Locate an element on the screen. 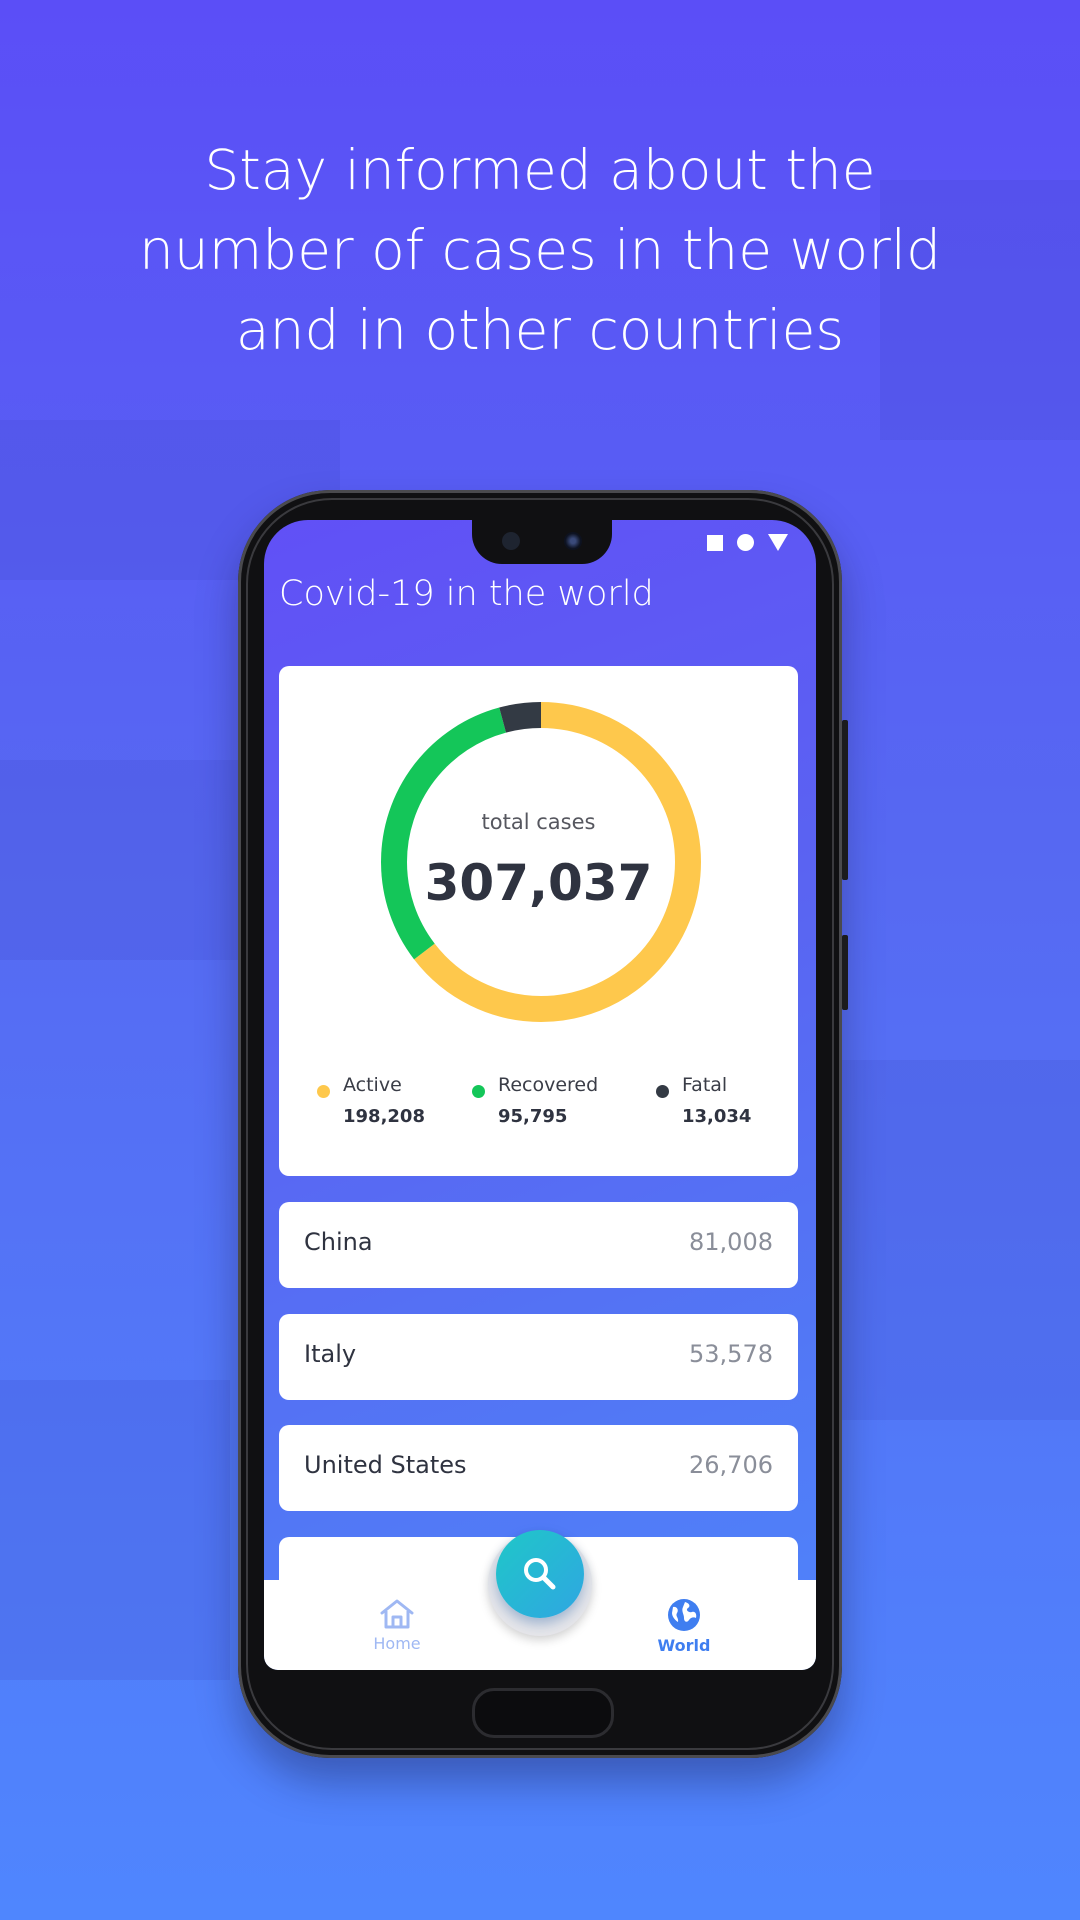 Image resolution: width=1080 pixels, height=1920 pixels. phone-home-button is located at coordinates (543, 1713).